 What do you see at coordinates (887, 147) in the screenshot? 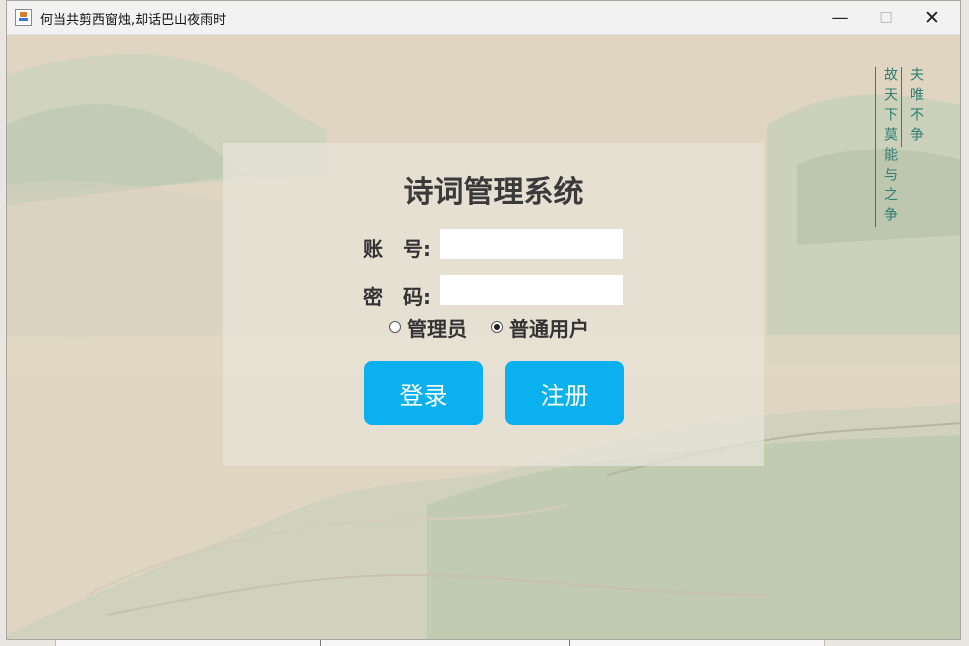
I see `calligraphy-column-2: 故天下莫能与之争` at bounding box center [887, 147].